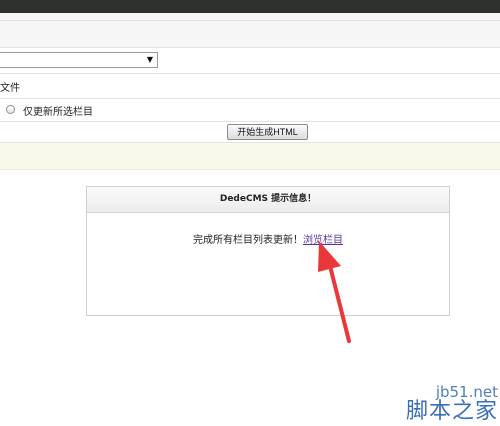  I want to click on site-watermark: jb51.net 脚本之家, so click(452, 404).